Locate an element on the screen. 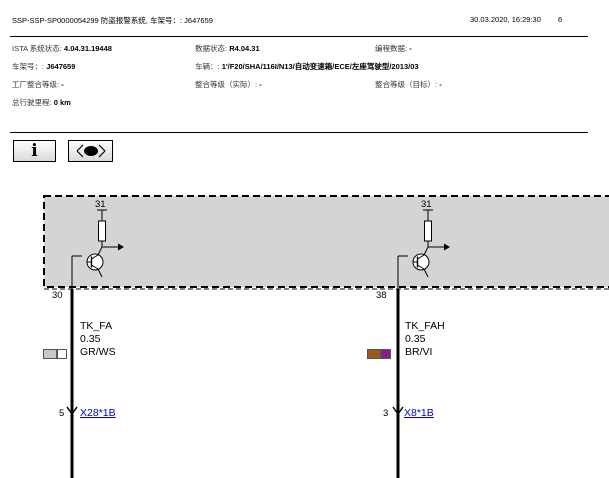 Image resolution: width=609 pixels, height=478 pixels. programming-data: 编程数据: - is located at coordinates (393, 48).